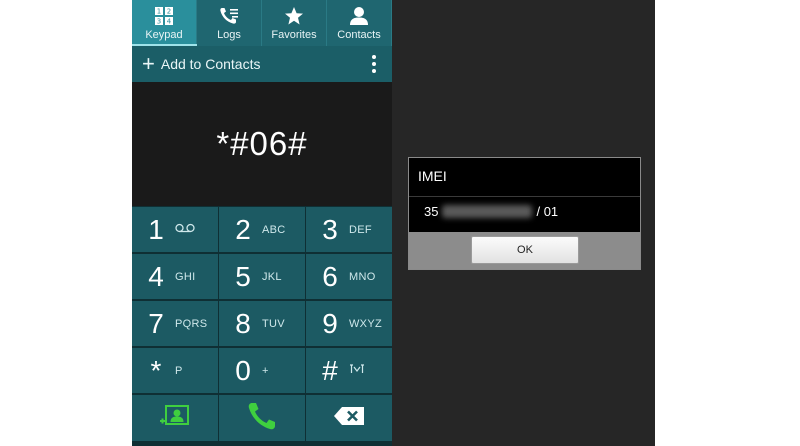  What do you see at coordinates (156, 370) in the screenshot?
I see `key-digit: *` at bounding box center [156, 370].